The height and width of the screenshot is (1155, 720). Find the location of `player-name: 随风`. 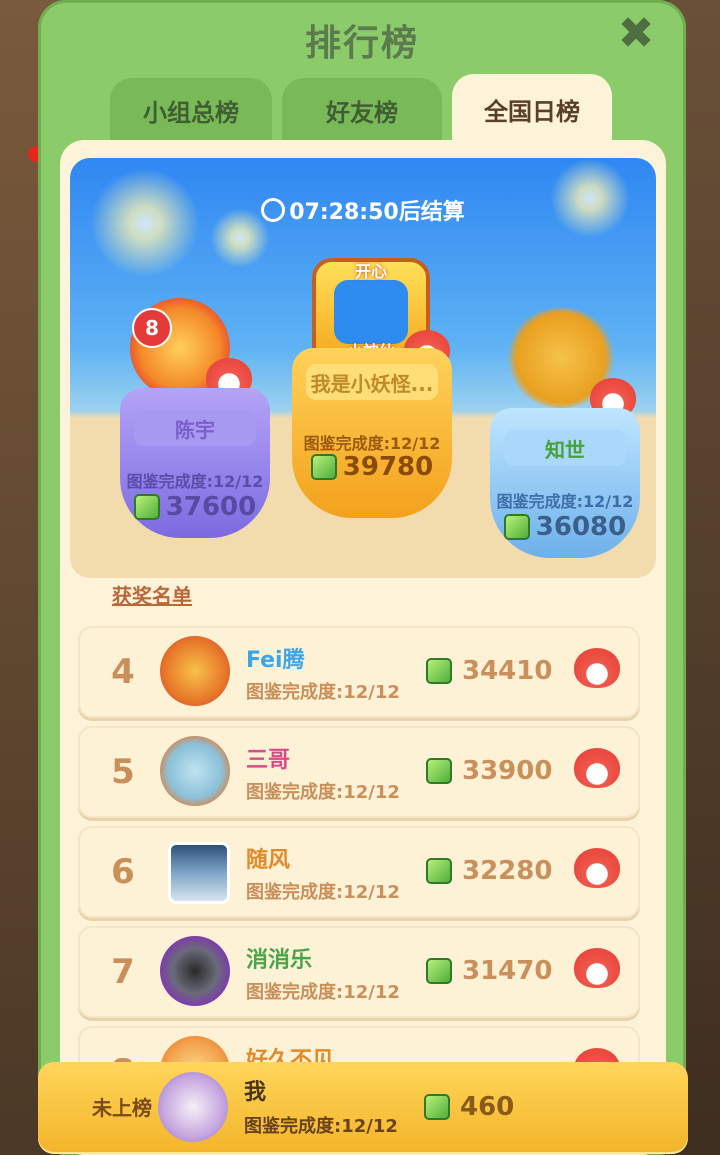

player-name: 随风 is located at coordinates (268, 860).